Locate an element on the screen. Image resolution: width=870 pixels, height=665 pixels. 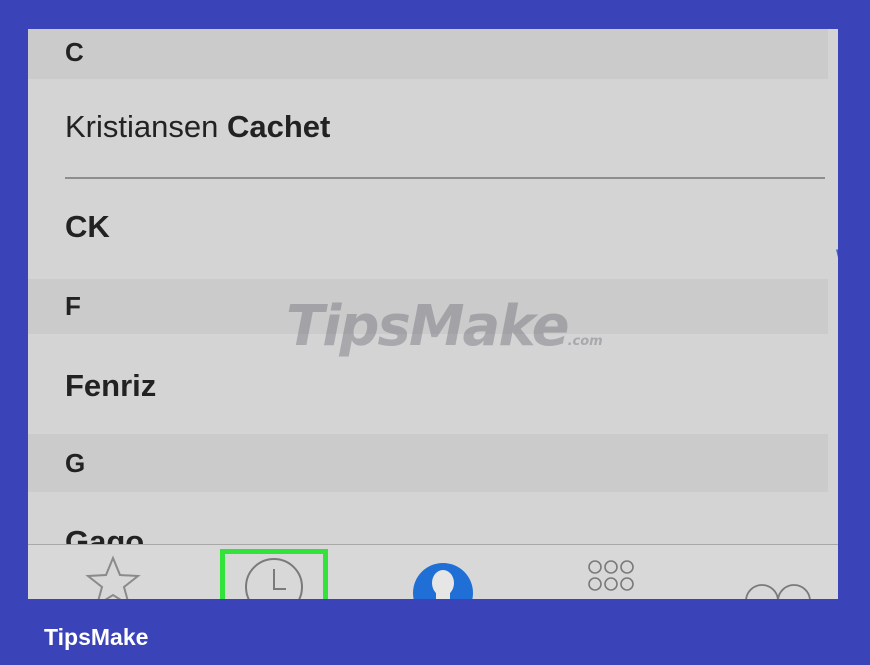
watermark-text: TipsMake is located at coordinates (428, 326).